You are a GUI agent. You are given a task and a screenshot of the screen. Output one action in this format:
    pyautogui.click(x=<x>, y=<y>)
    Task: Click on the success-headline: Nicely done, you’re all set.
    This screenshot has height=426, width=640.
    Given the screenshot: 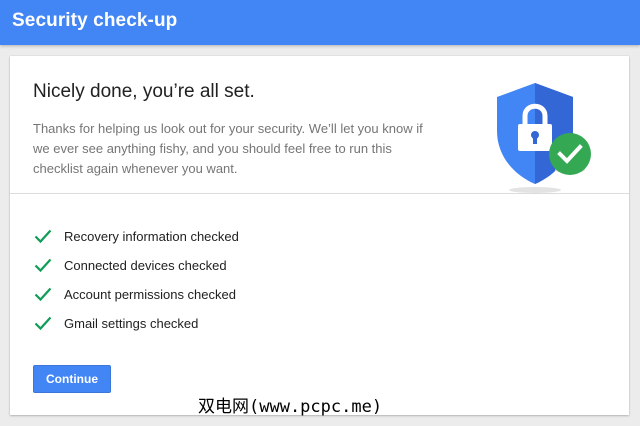 What is the action you would take?
    pyautogui.click(x=144, y=91)
    